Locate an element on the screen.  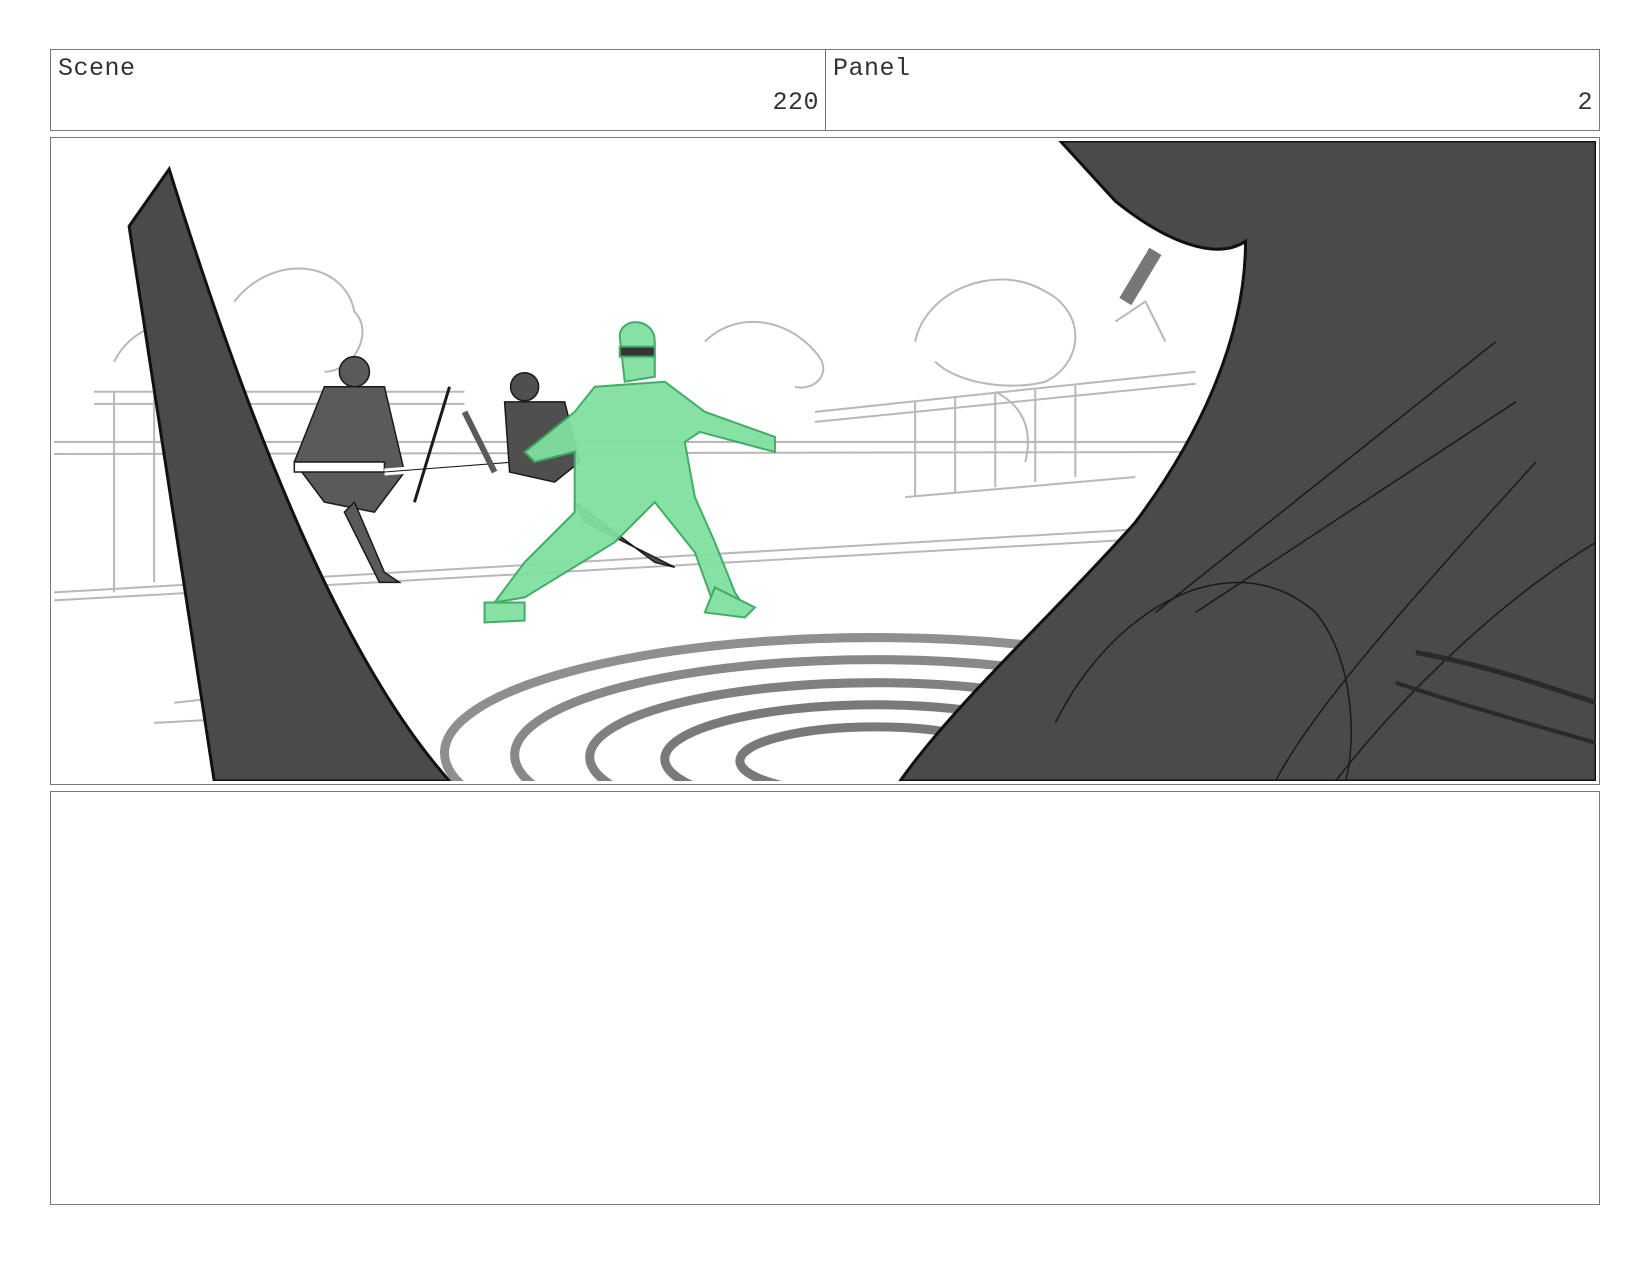
panel-header: Scene 220 Panel 2 is located at coordinates (825, 90).